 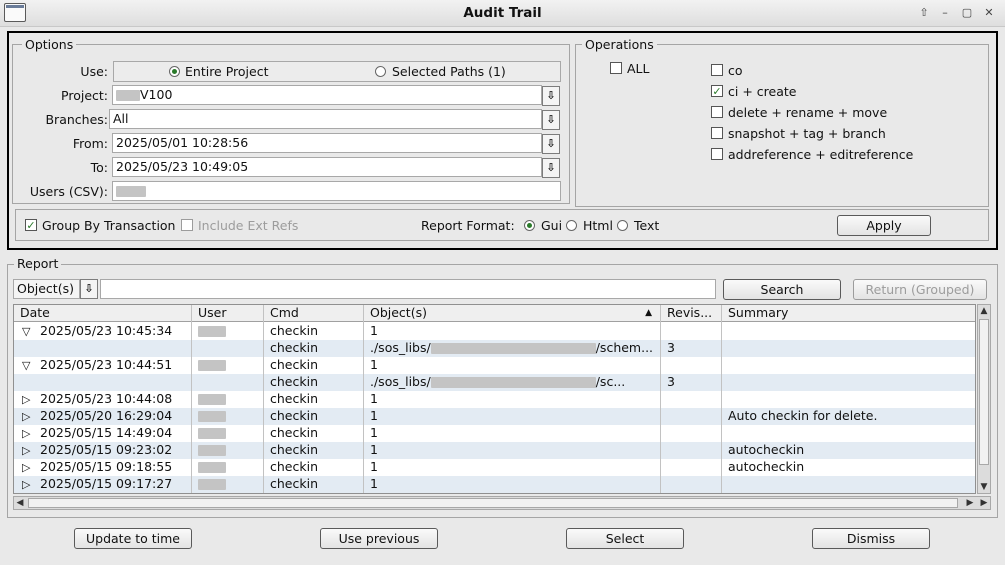 What do you see at coordinates (967, 13) in the screenshot?
I see `maximize-icon: ▢` at bounding box center [967, 13].